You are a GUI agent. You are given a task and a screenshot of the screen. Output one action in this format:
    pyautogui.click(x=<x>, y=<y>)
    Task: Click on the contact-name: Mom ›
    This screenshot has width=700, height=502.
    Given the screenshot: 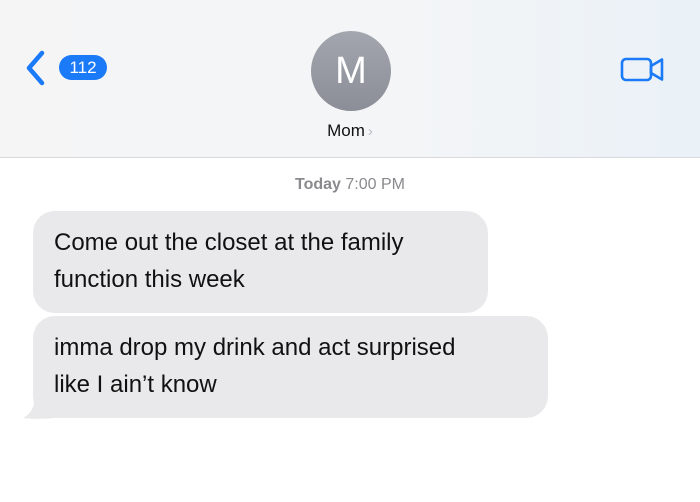 What is the action you would take?
    pyautogui.click(x=350, y=131)
    